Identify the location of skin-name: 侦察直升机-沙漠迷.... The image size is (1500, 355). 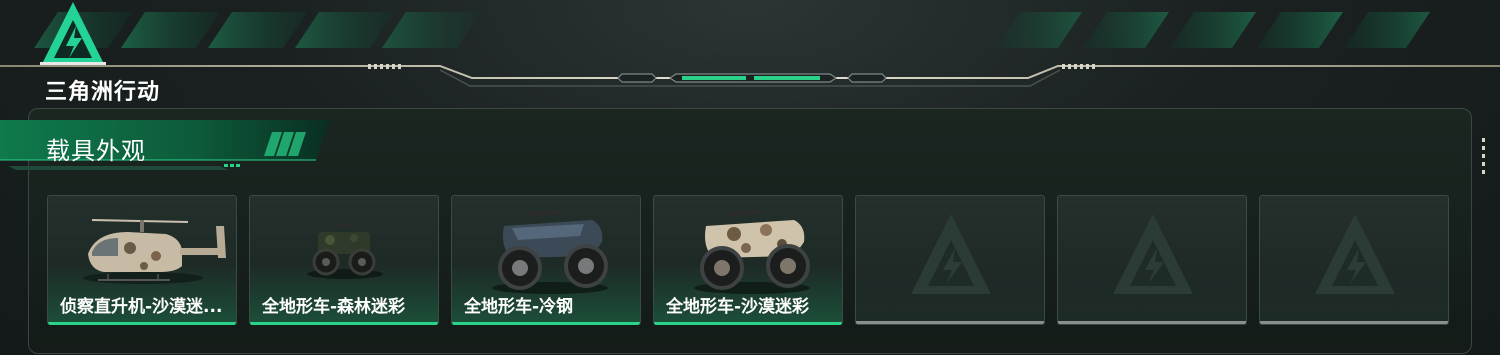
(141, 307).